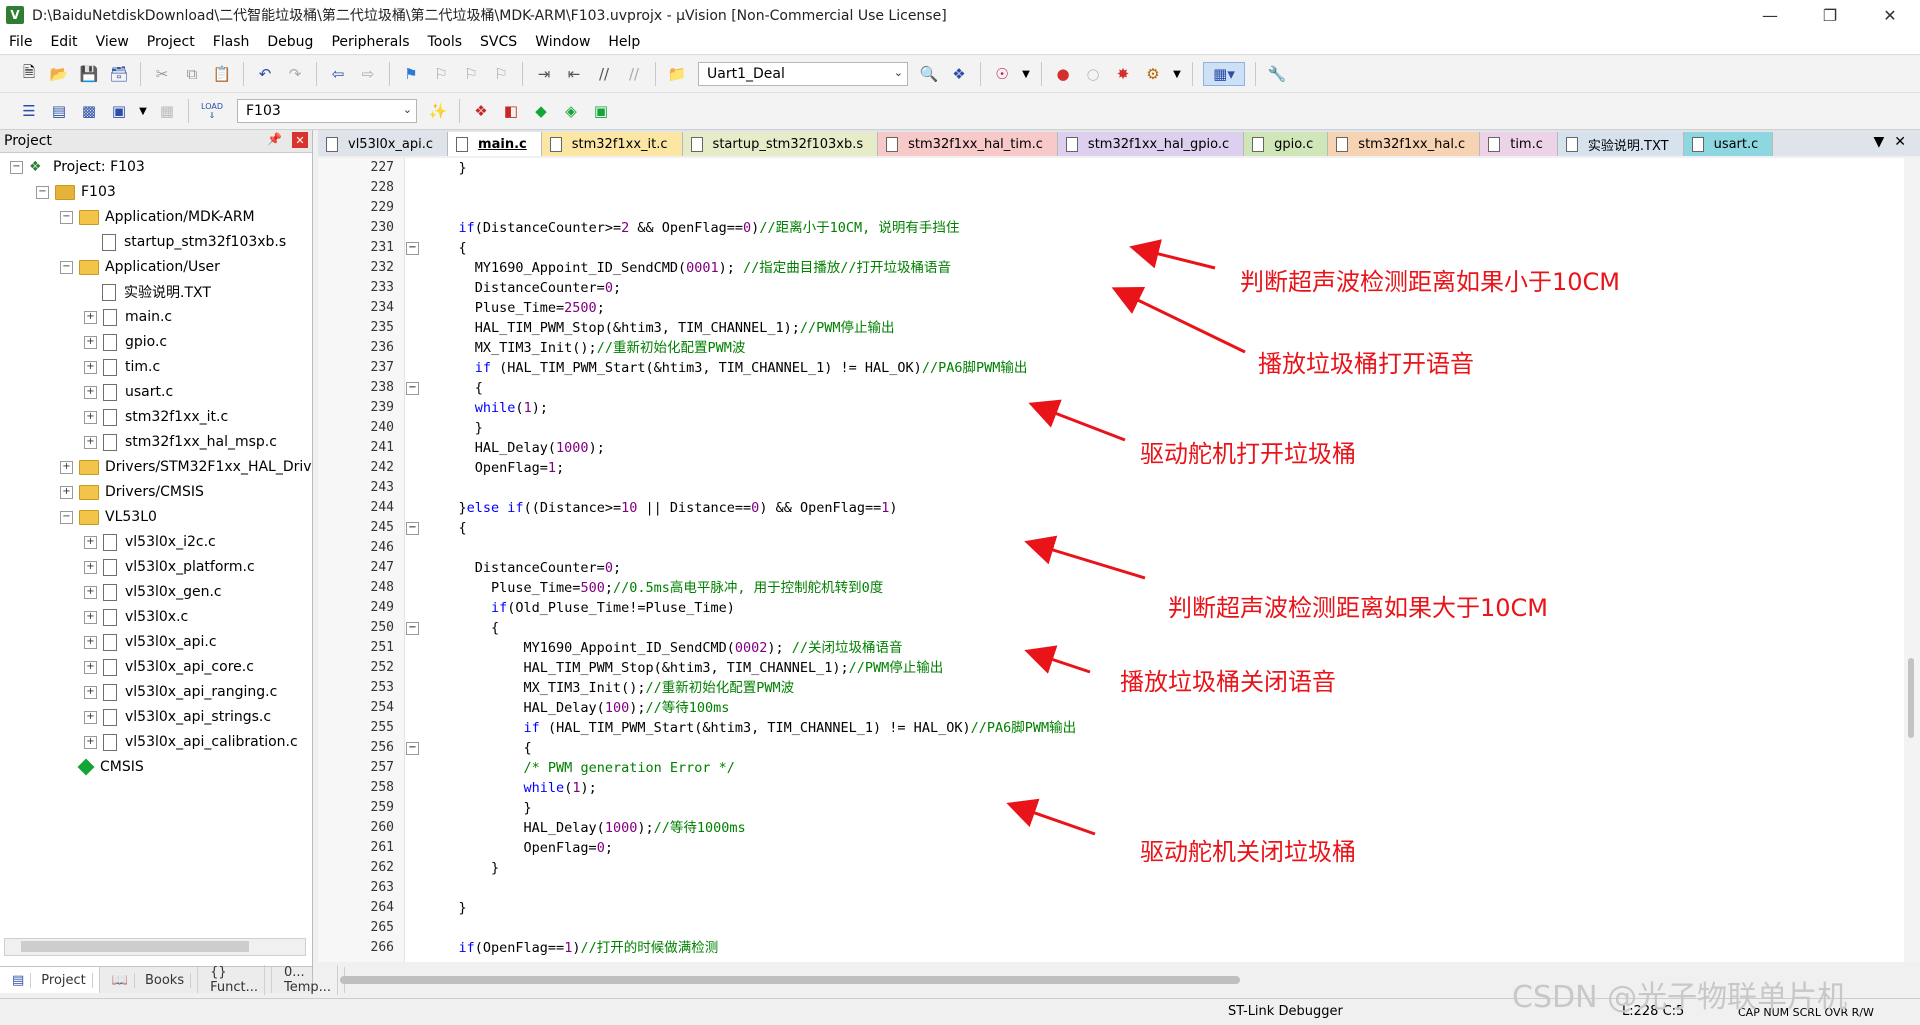 This screenshot has width=1920, height=1025. Describe the element at coordinates (1248, 852) in the screenshot. I see `annotation-text: 驱动舵机关闭垃圾桶` at that location.